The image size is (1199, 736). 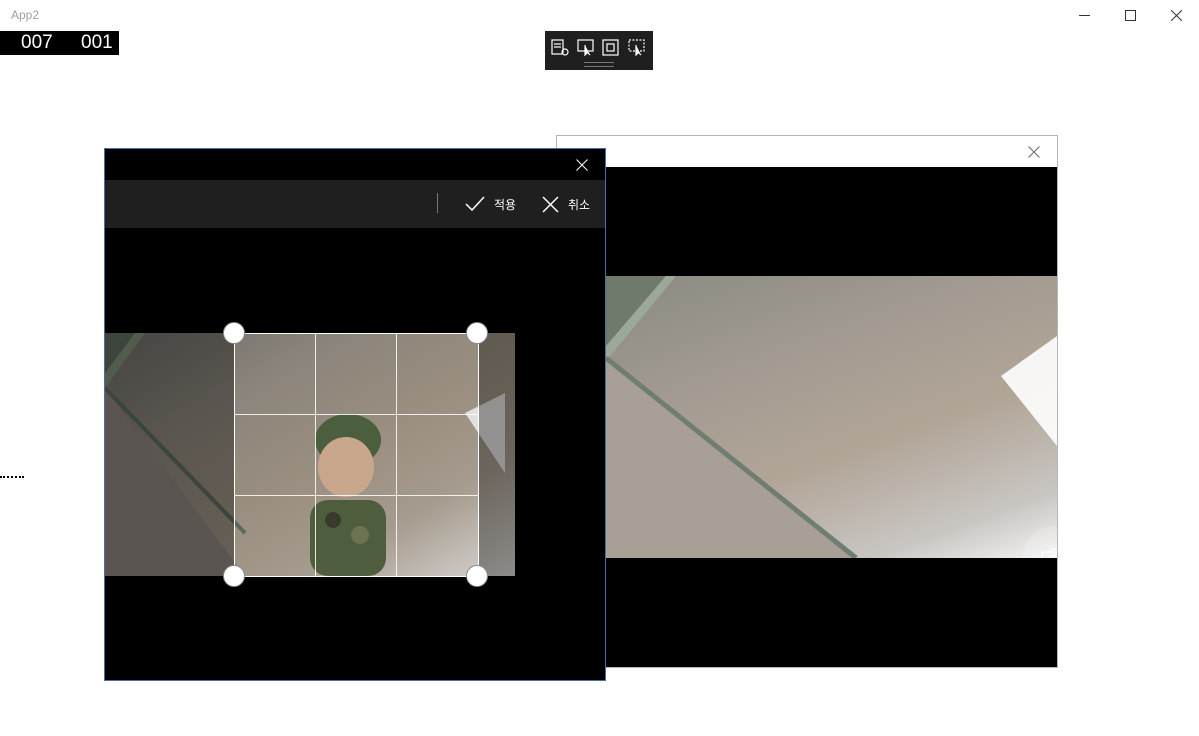 I want to click on display-layout-adorners-button, so click(x=611, y=47).